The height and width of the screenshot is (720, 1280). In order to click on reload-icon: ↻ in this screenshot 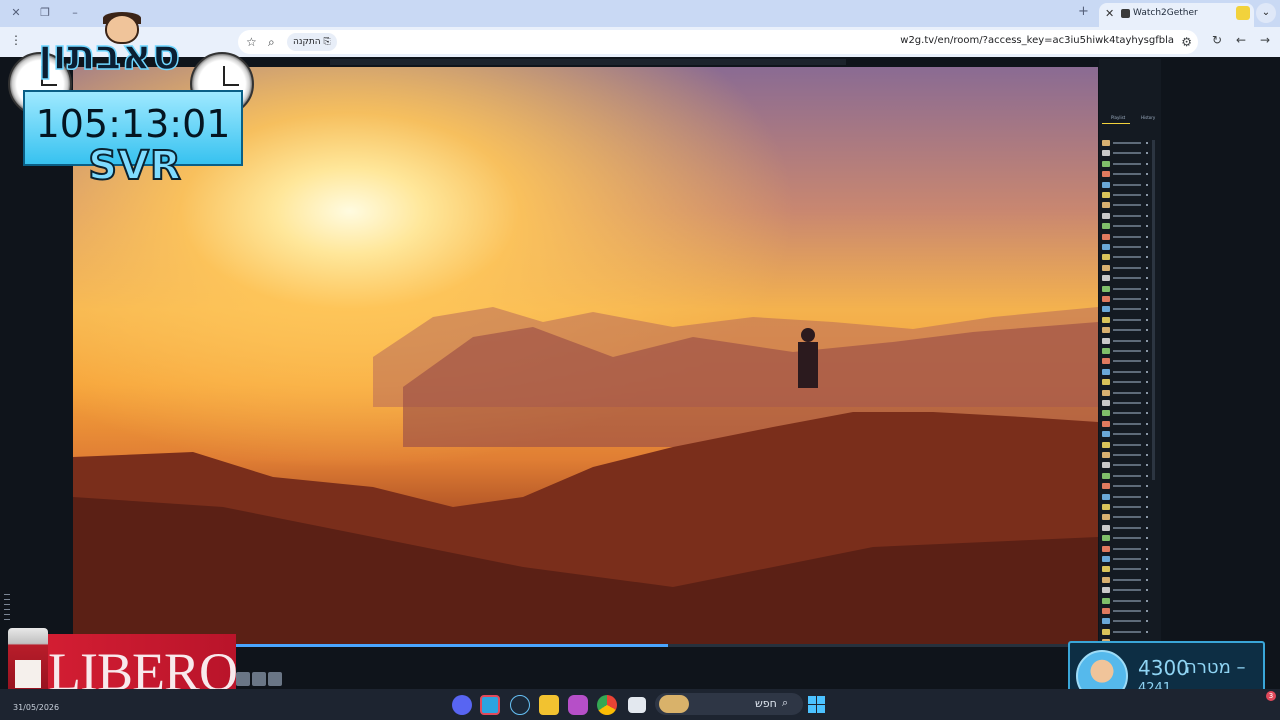, I will do `click(1217, 40)`.